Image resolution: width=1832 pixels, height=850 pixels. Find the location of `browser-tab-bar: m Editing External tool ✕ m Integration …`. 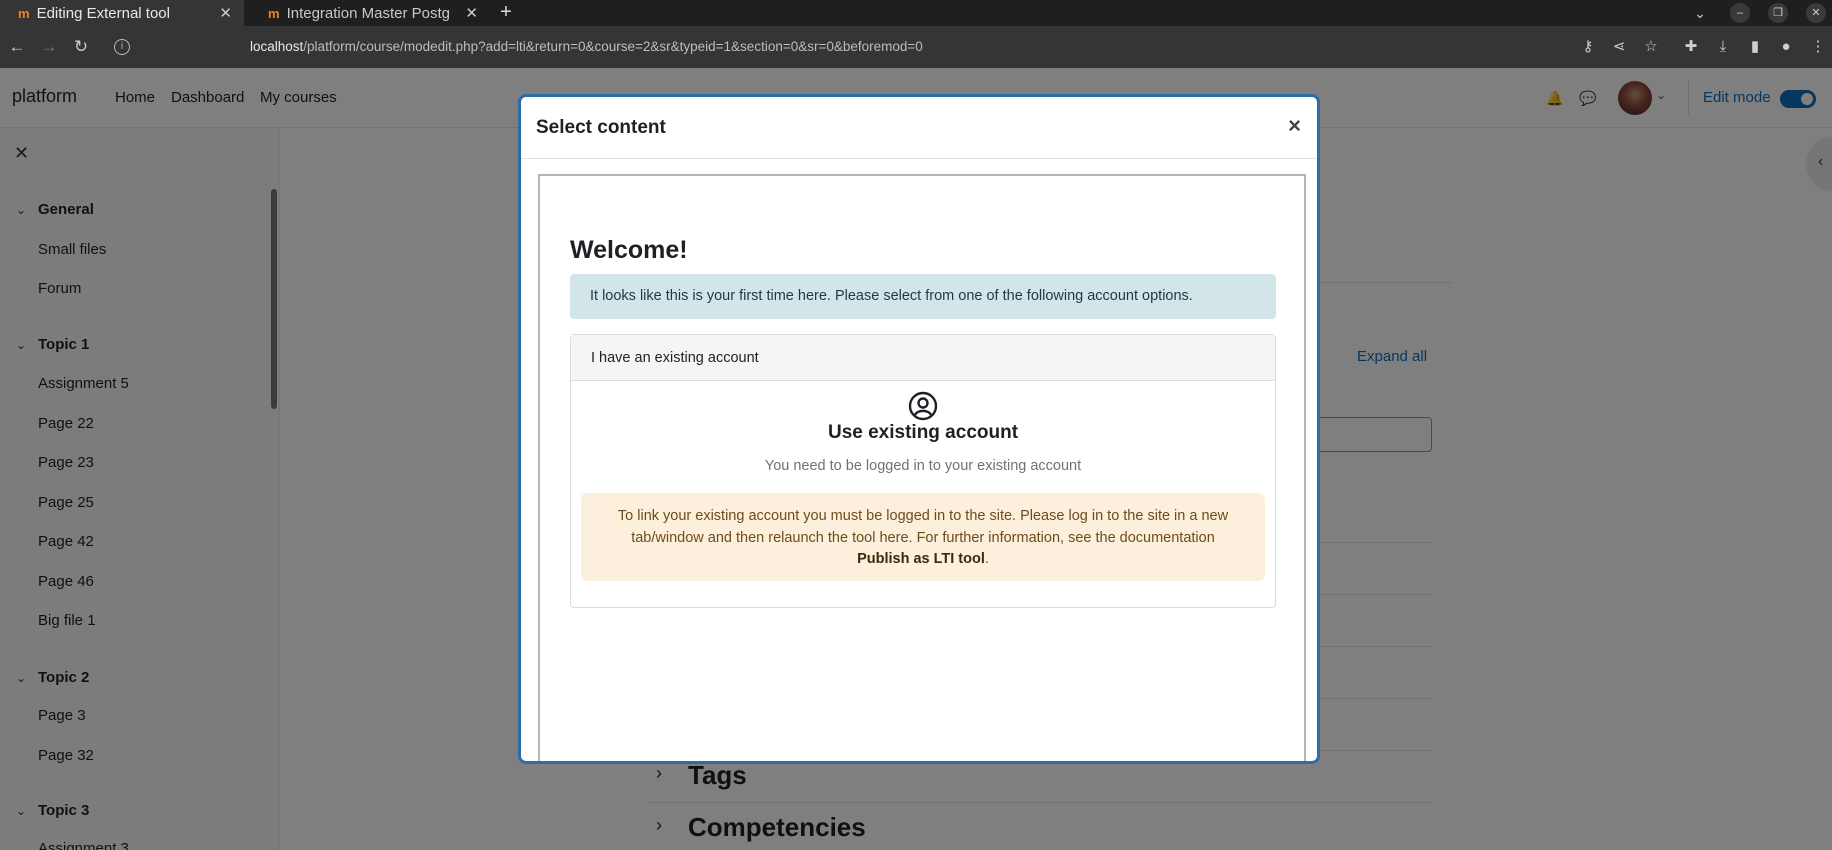

browser-tab-bar: m Editing External tool ✕ m Integration … is located at coordinates (916, 13).